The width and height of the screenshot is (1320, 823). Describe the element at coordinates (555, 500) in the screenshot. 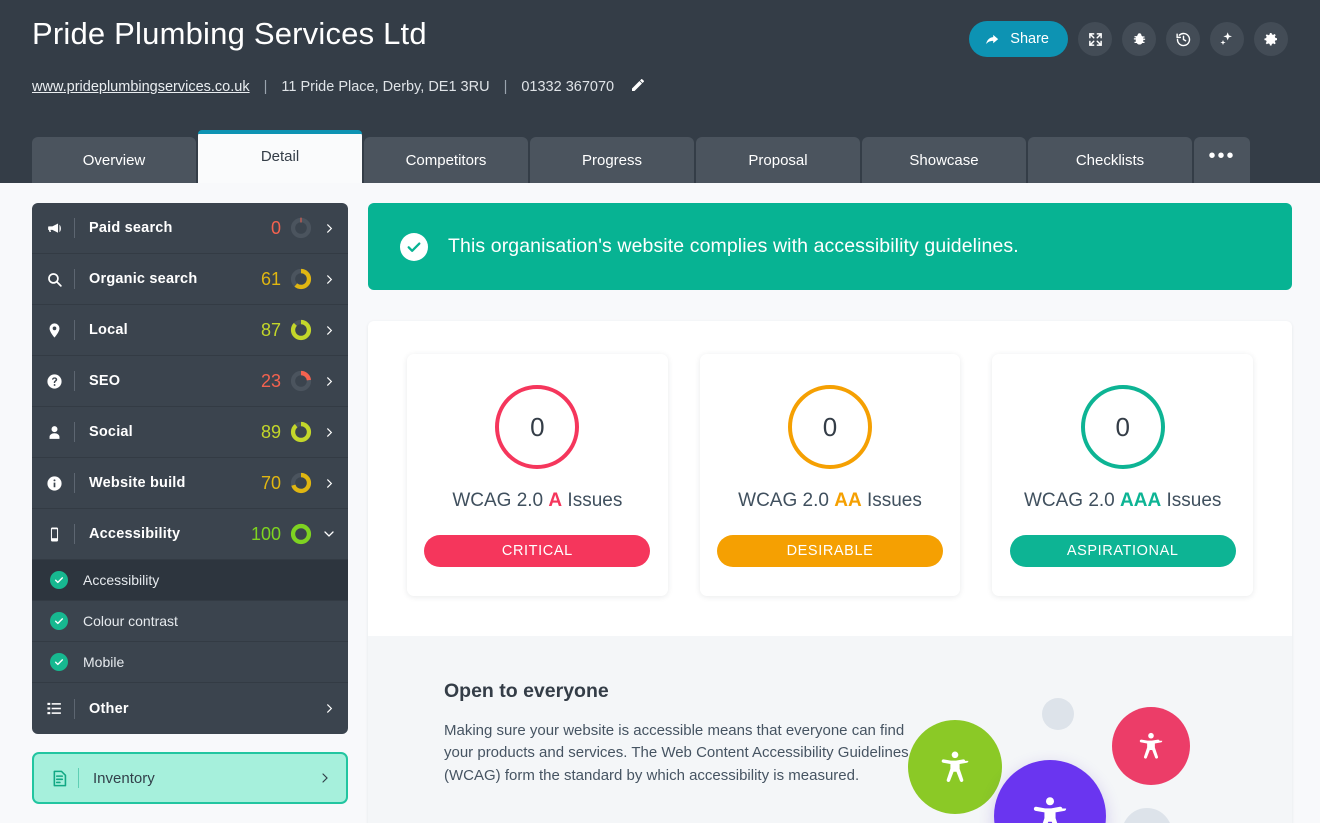

I see `wcag-level: A` at that location.